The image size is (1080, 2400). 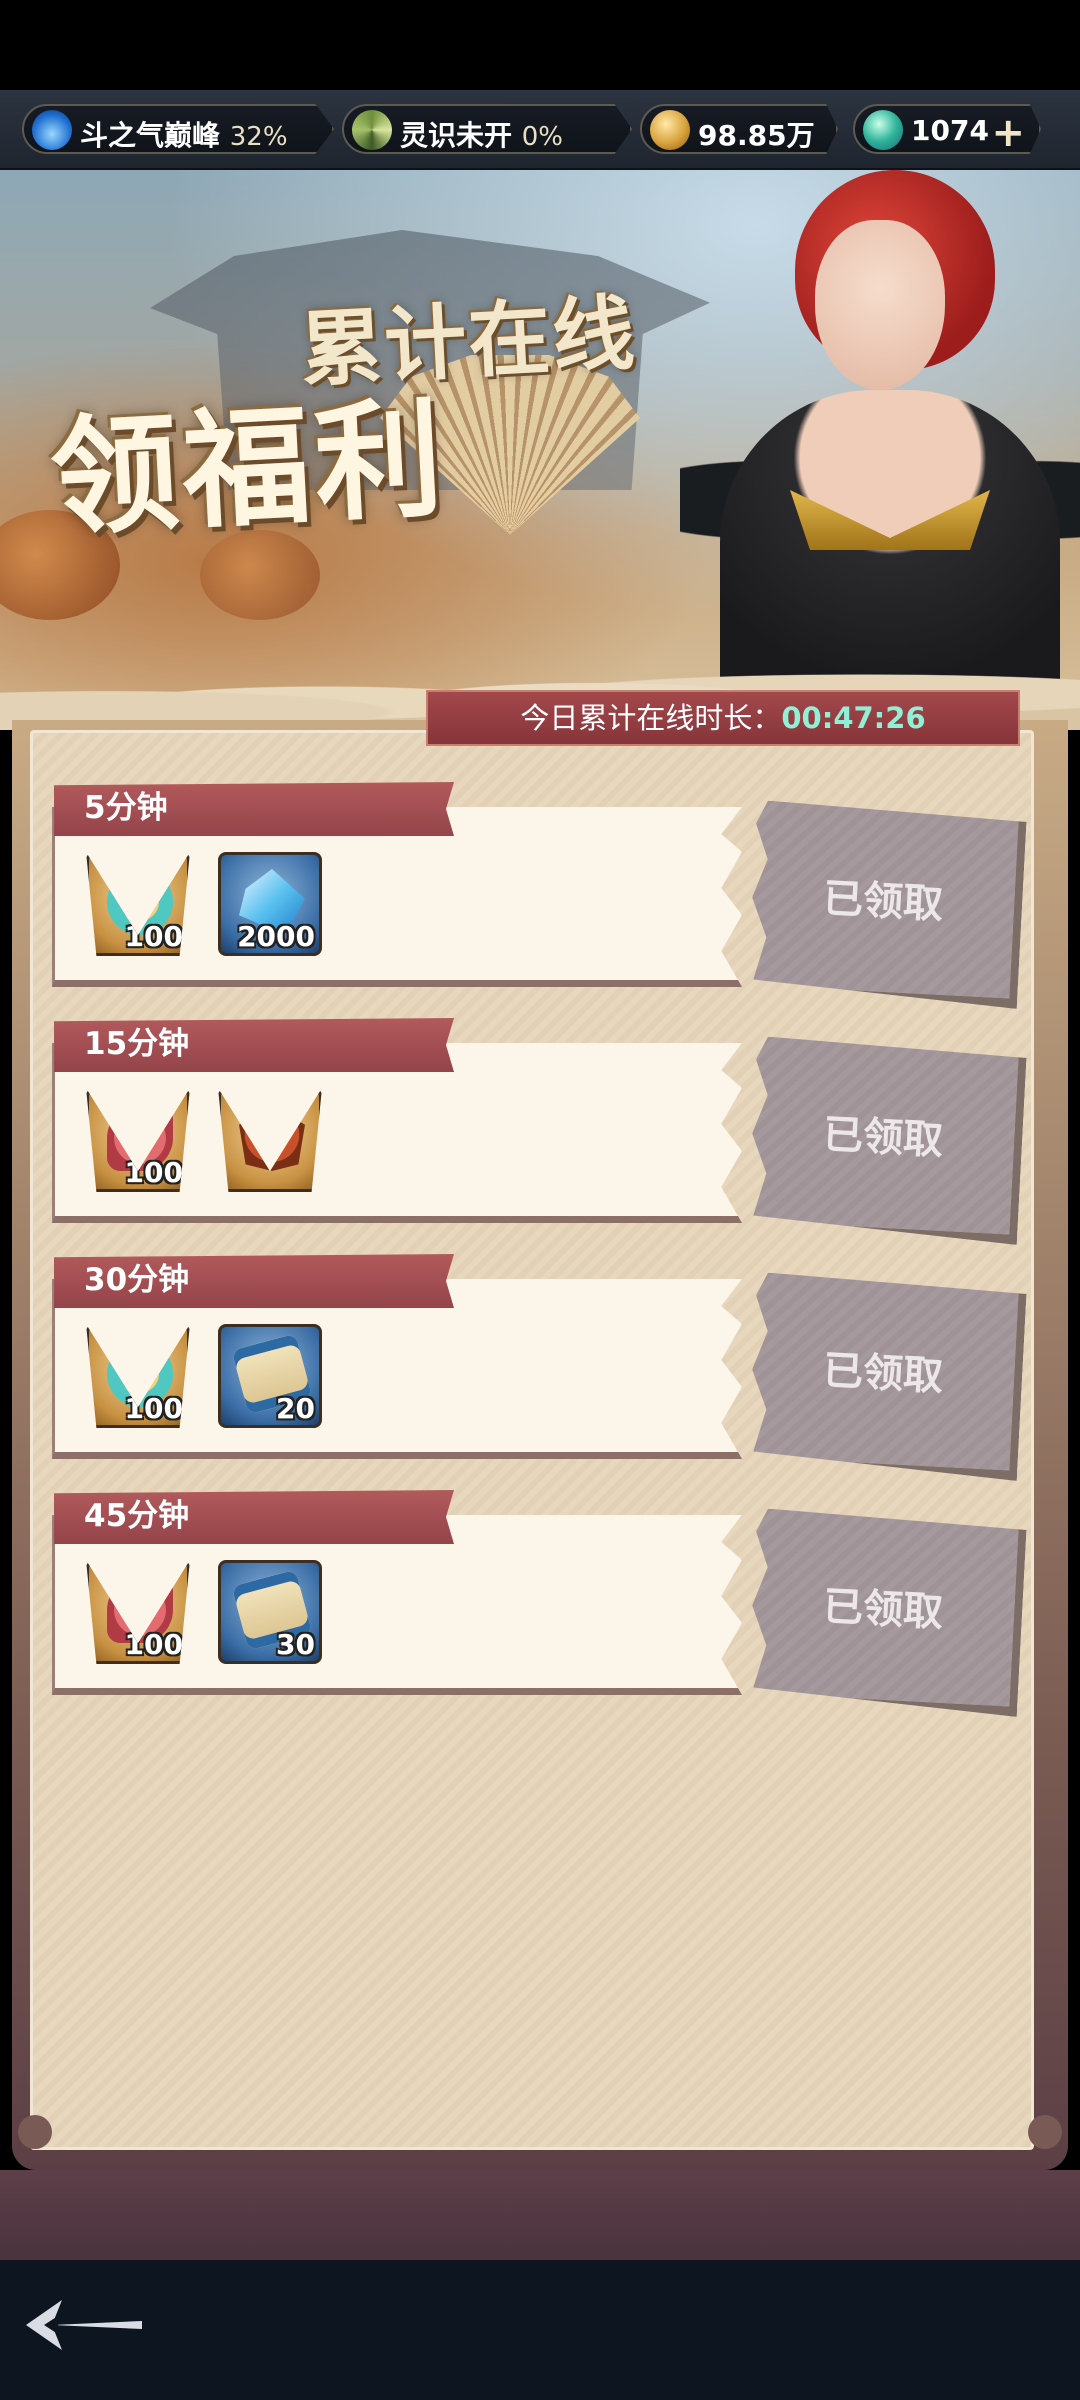 What do you see at coordinates (883, 130) in the screenshot?
I see `jade-coin-icon` at bounding box center [883, 130].